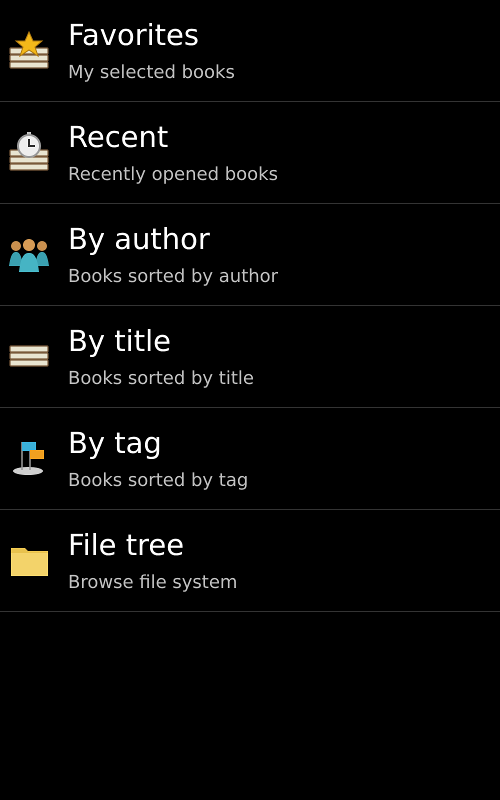 This screenshot has height=800, width=500. What do you see at coordinates (250, 153) in the screenshot?
I see `menu-item: Recent Recently opened books` at bounding box center [250, 153].